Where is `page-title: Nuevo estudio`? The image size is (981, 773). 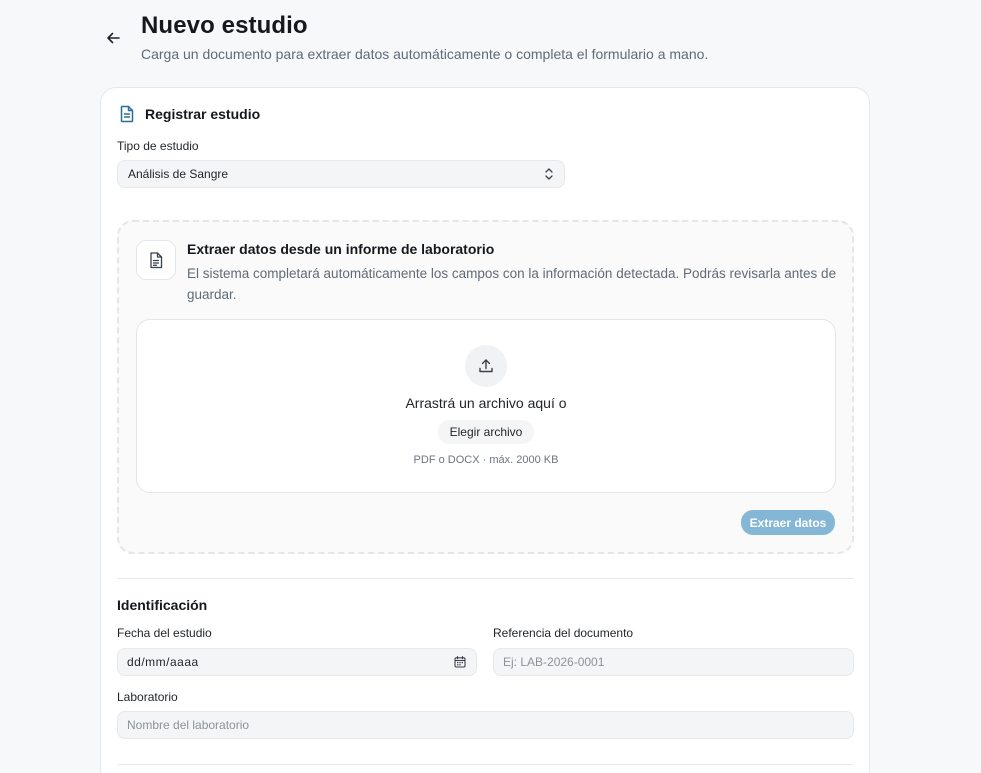 page-title: Nuevo estudio is located at coordinates (224, 25).